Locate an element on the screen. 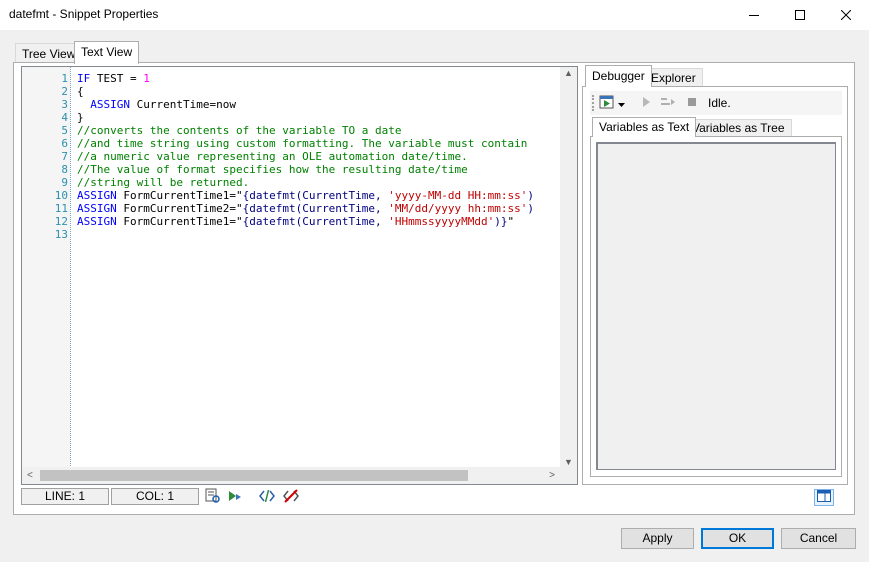 The image size is (869, 562). tab-variables-as-tree: Variables as Tree is located at coordinates (738, 127).